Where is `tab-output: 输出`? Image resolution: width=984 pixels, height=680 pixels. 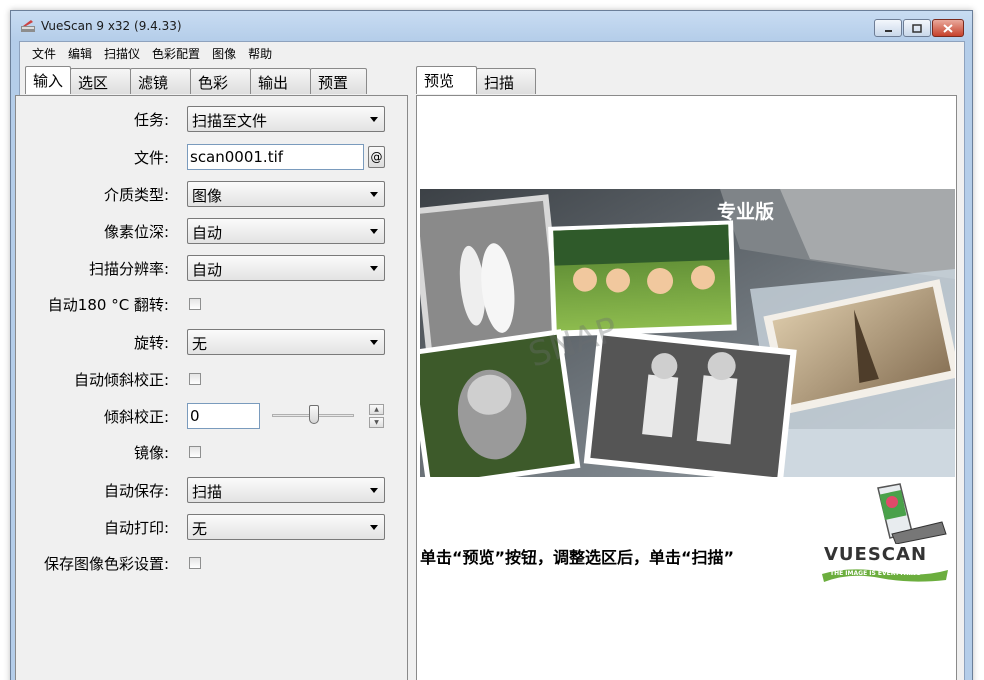 tab-output: 输出 is located at coordinates (281, 81).